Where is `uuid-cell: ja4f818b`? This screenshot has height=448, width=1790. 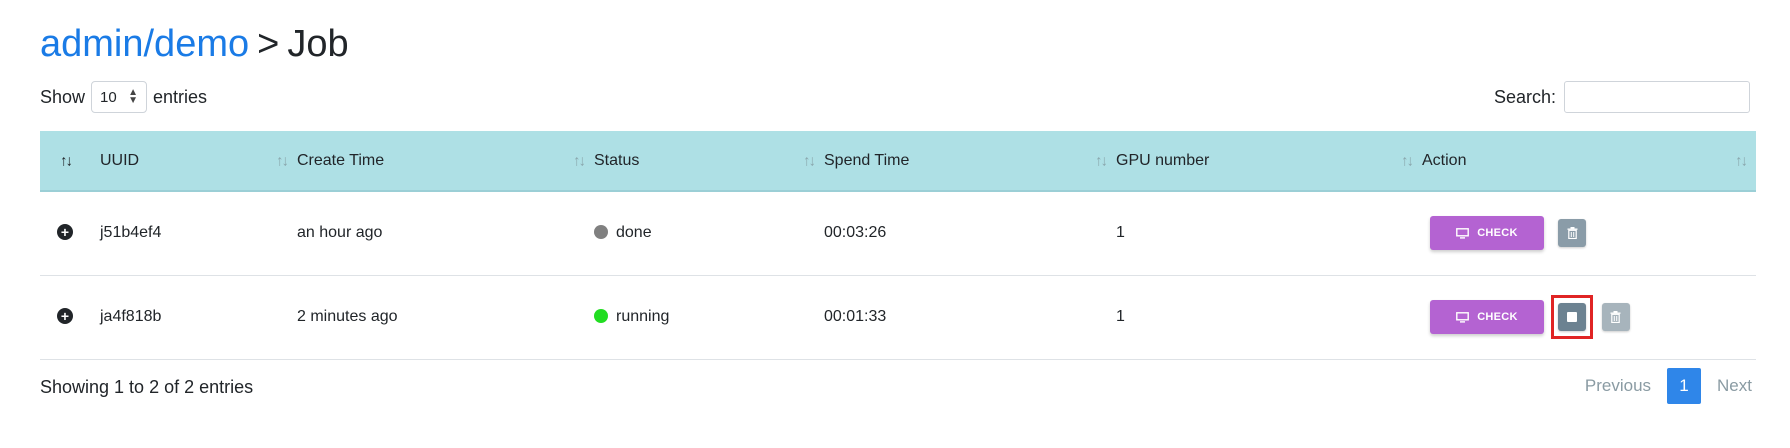
uuid-cell: ja4f818b is located at coordinates (131, 316).